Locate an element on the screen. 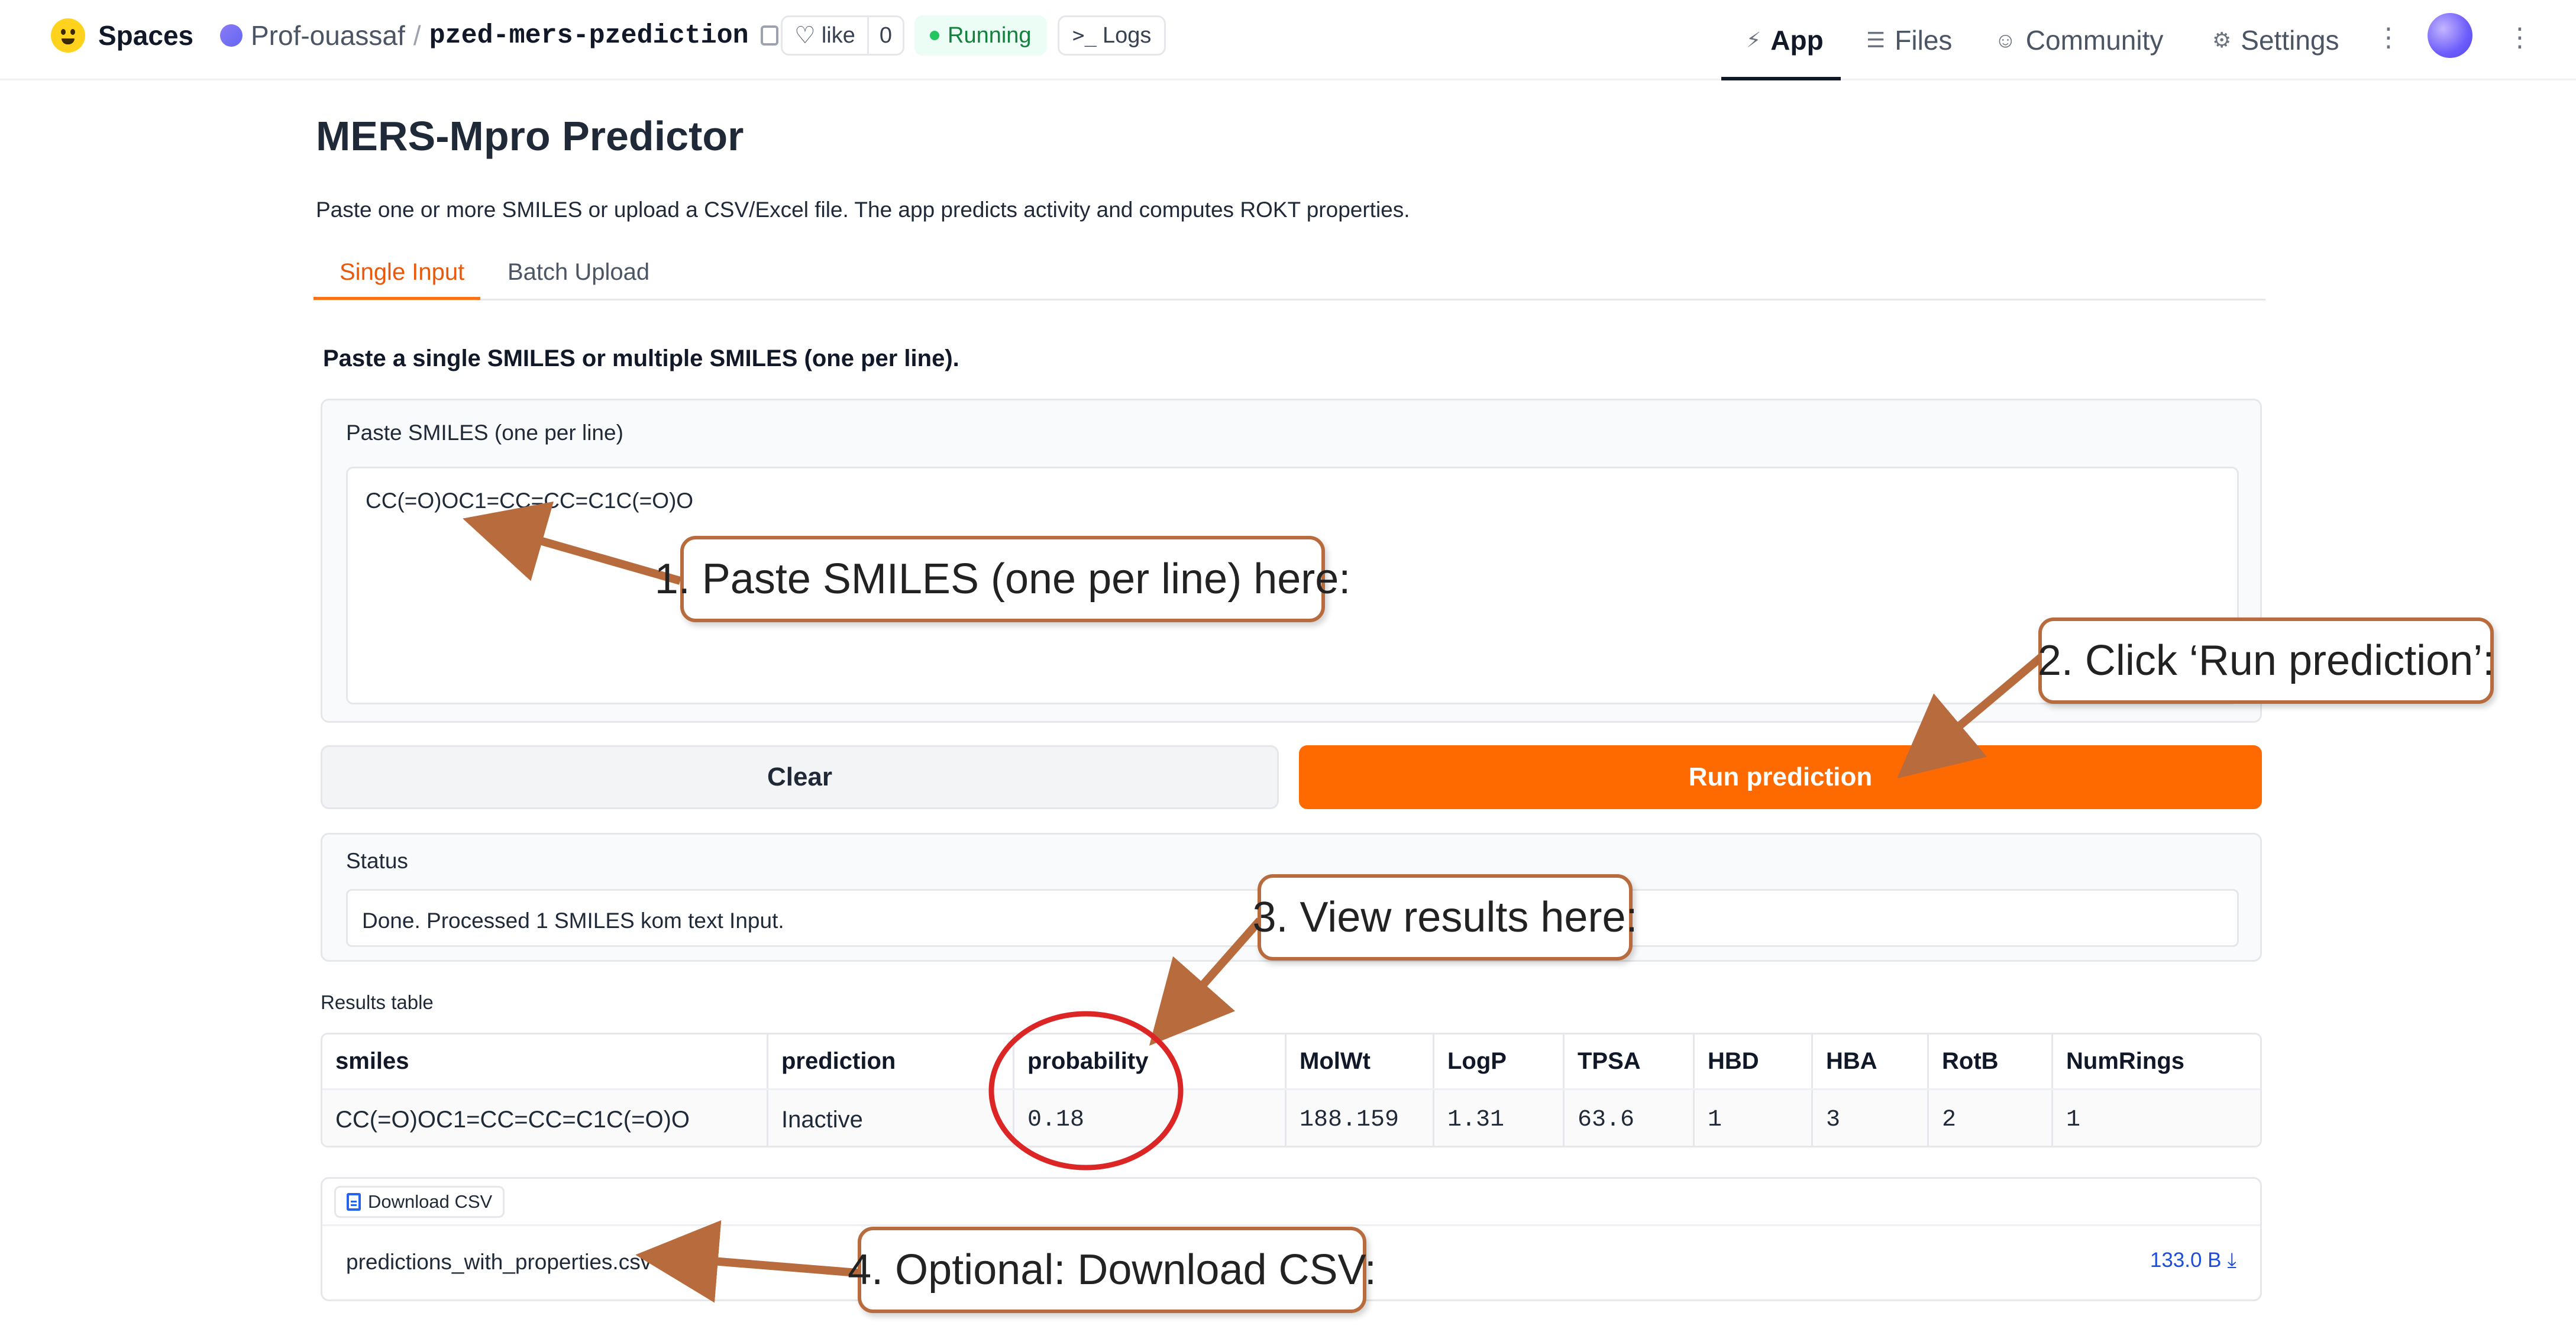 This screenshot has width=2576, height=1332. cell-smiles: CC(=O)OC1=CC=CC=C1C(=O)O is located at coordinates (545, 1118).